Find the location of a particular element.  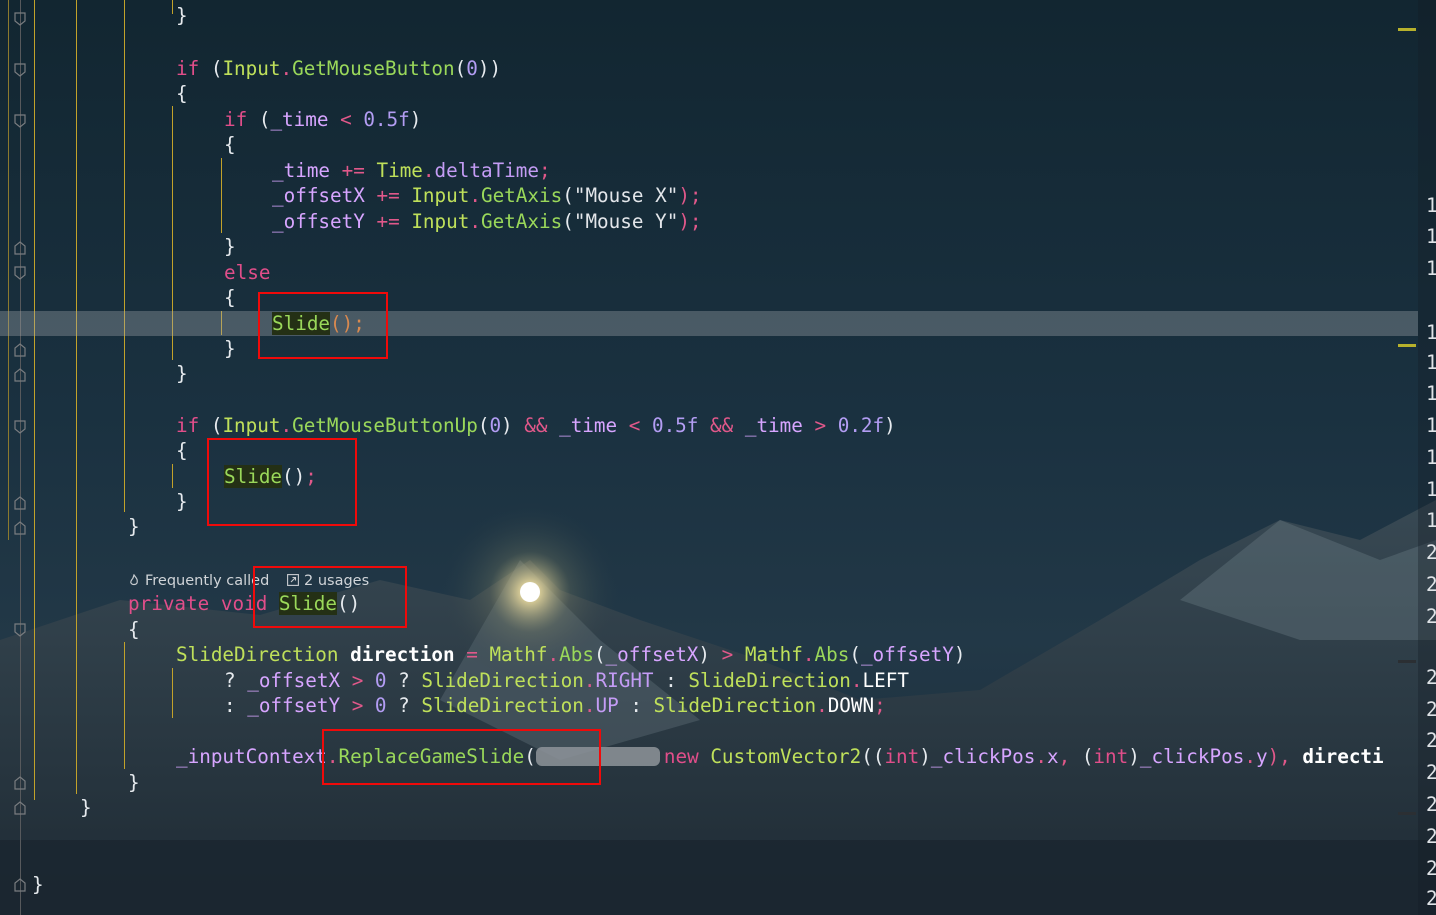

code-token: (( is located at coordinates (873, 756).